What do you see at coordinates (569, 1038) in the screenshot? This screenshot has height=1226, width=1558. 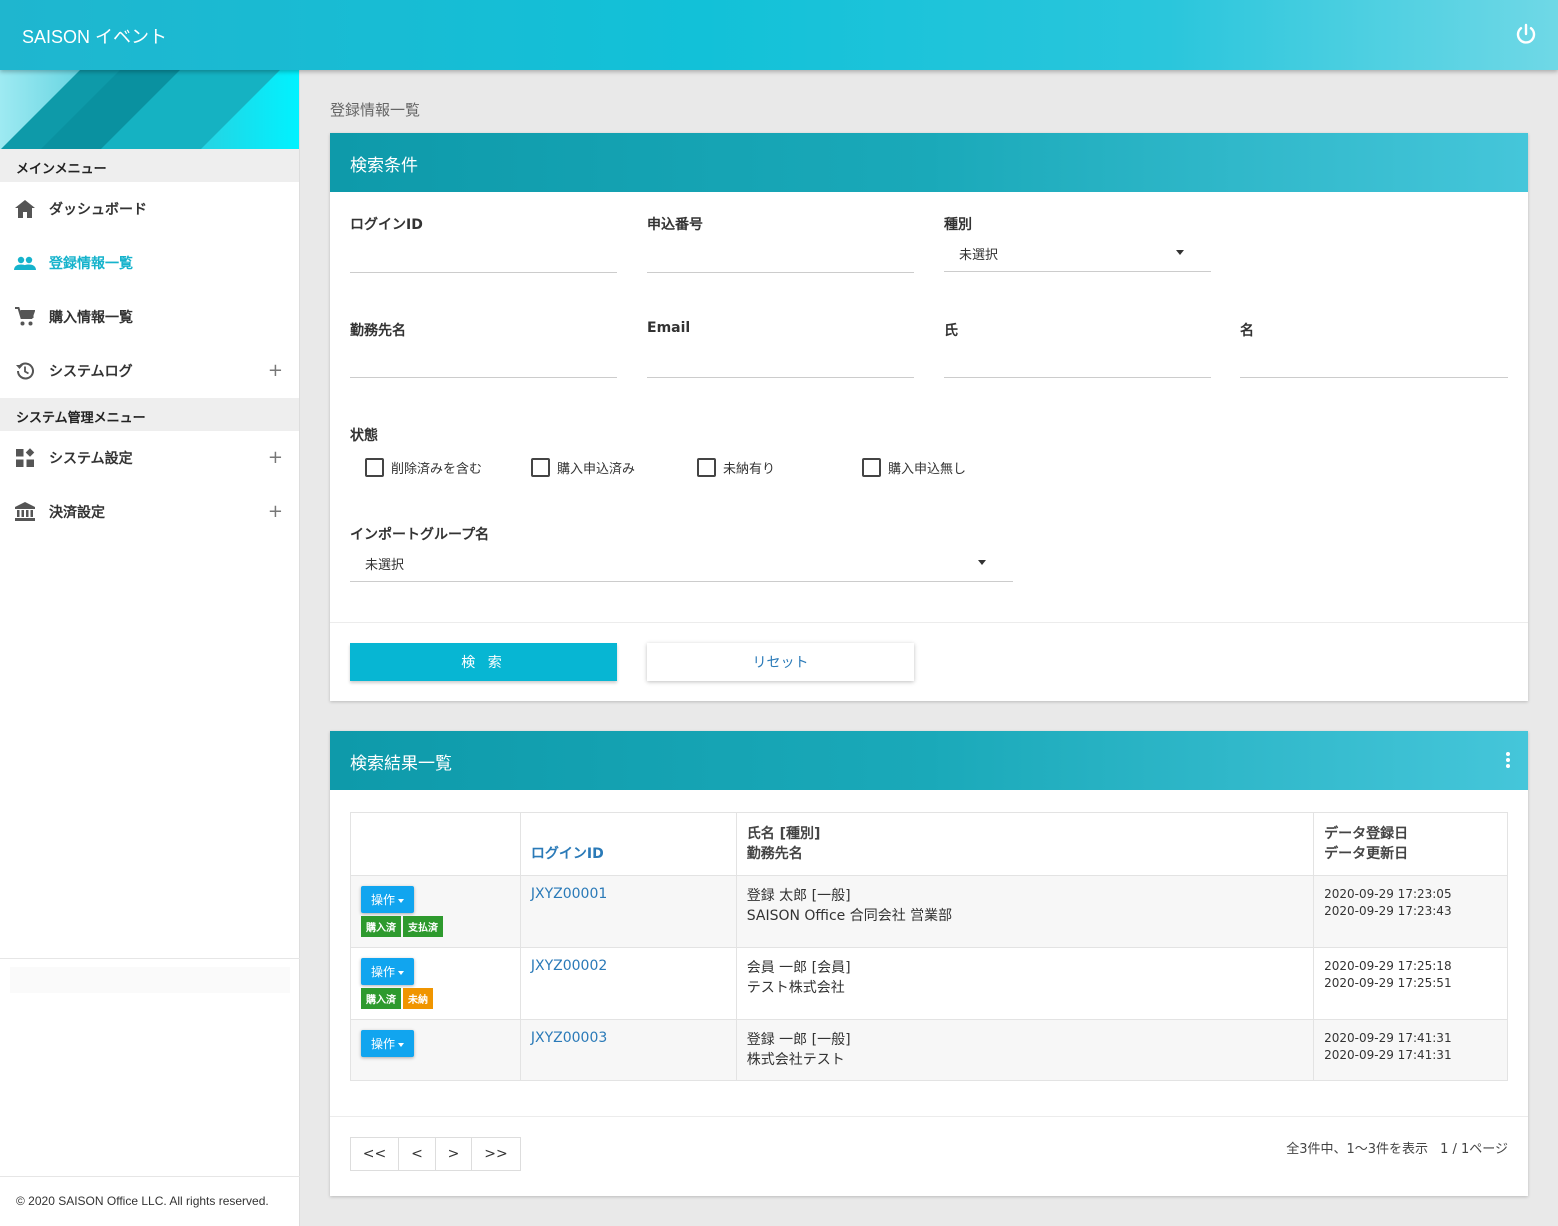 I see `login-id-link: JXYZ00003` at bounding box center [569, 1038].